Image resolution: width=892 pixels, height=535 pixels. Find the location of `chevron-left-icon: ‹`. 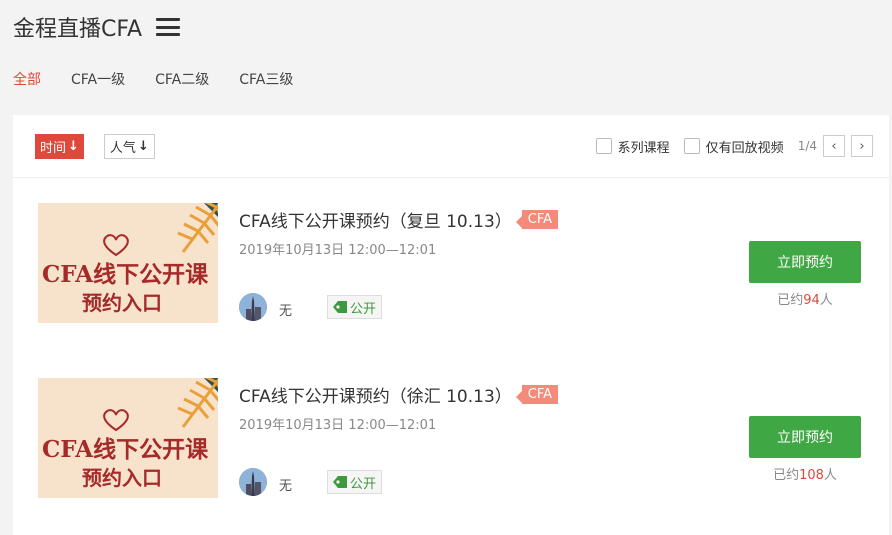

chevron-left-icon: ‹ is located at coordinates (834, 146).